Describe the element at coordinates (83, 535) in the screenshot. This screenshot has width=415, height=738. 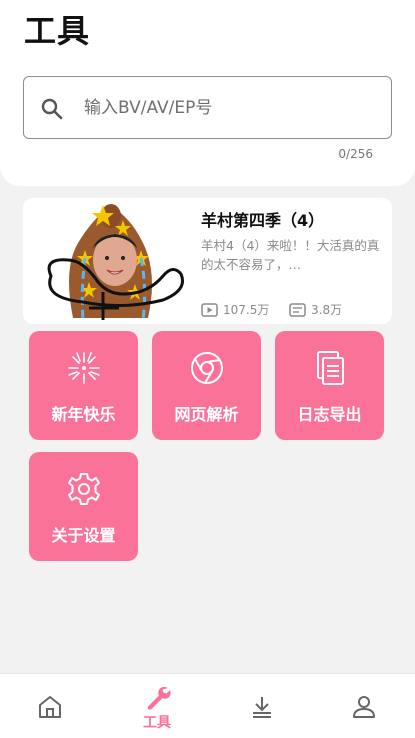
I see `about-settings-label: 关于设置` at that location.